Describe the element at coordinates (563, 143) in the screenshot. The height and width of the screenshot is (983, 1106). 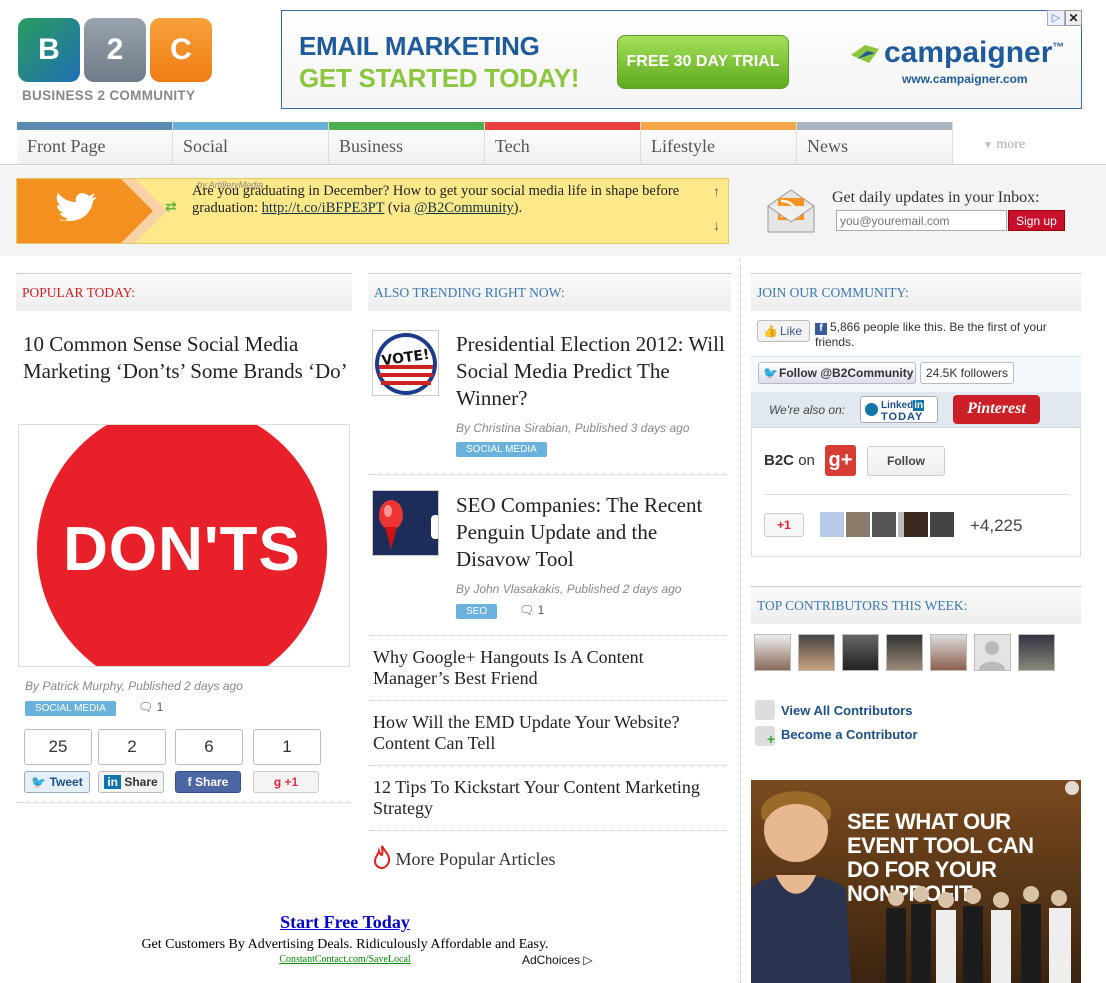
I see `nav-tab-tech: Tech` at that location.